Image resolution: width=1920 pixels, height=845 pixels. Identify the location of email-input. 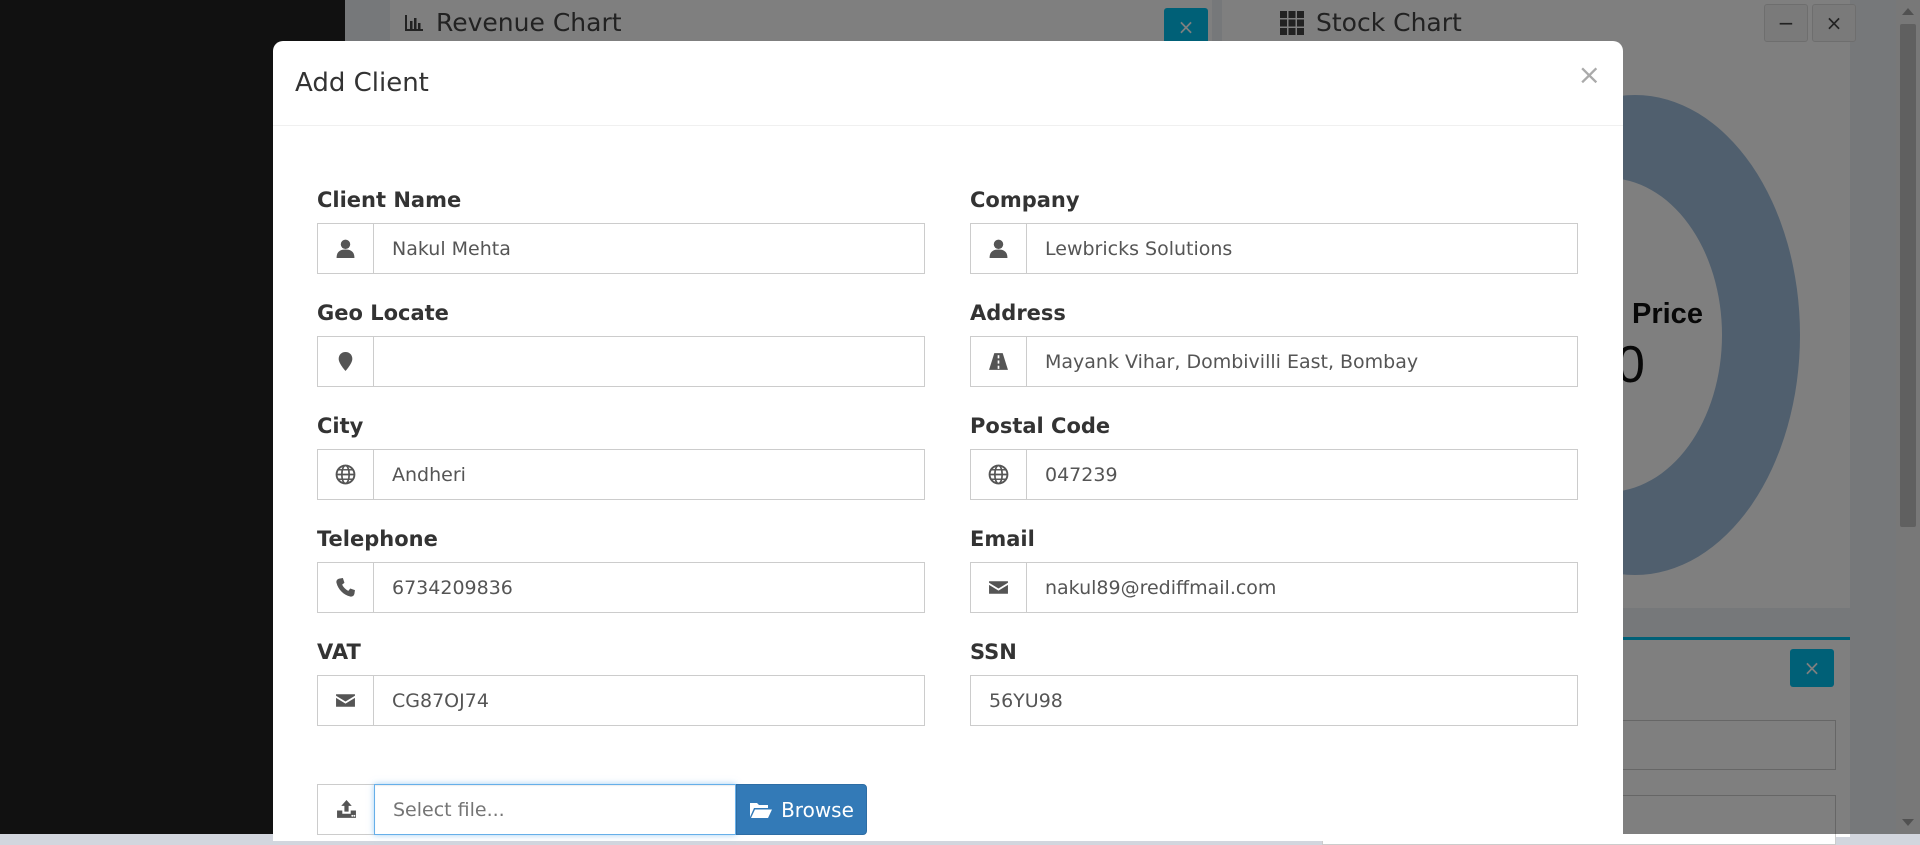
(1302, 587).